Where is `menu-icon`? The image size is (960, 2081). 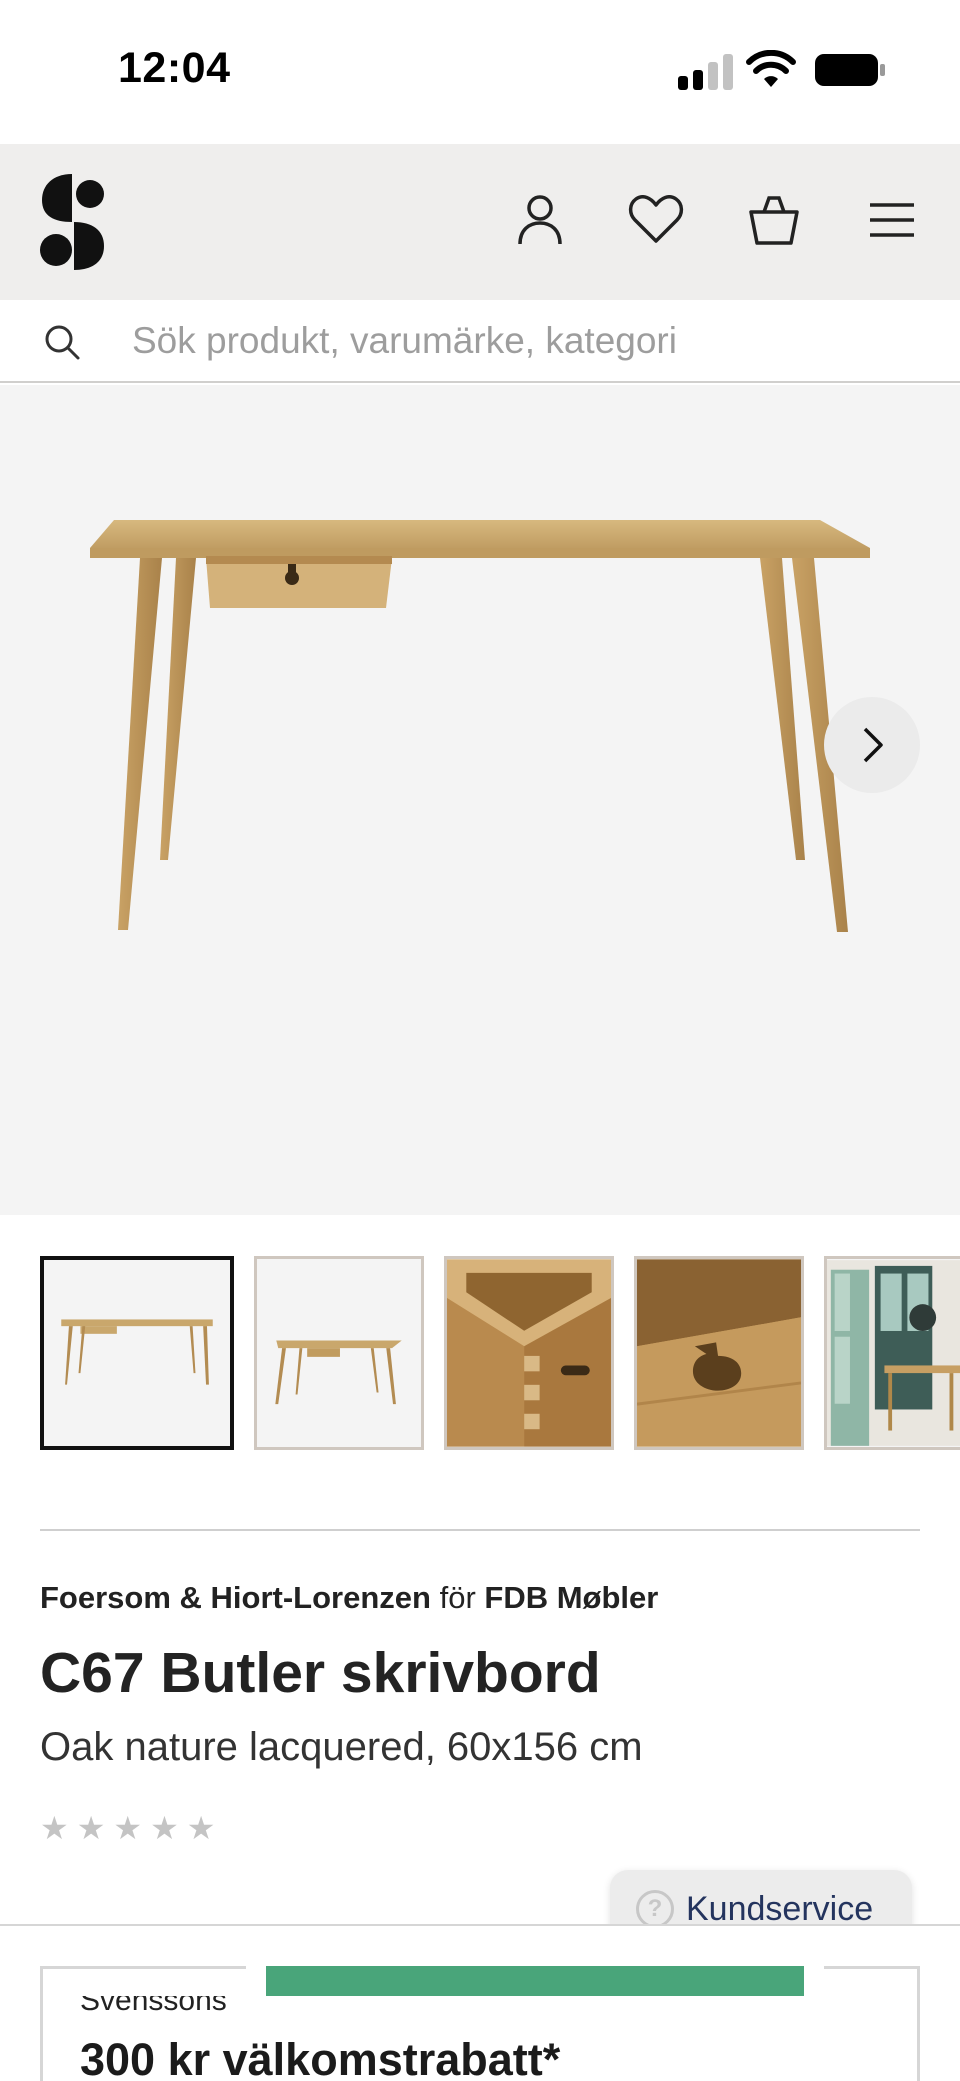 menu-icon is located at coordinates (892, 220).